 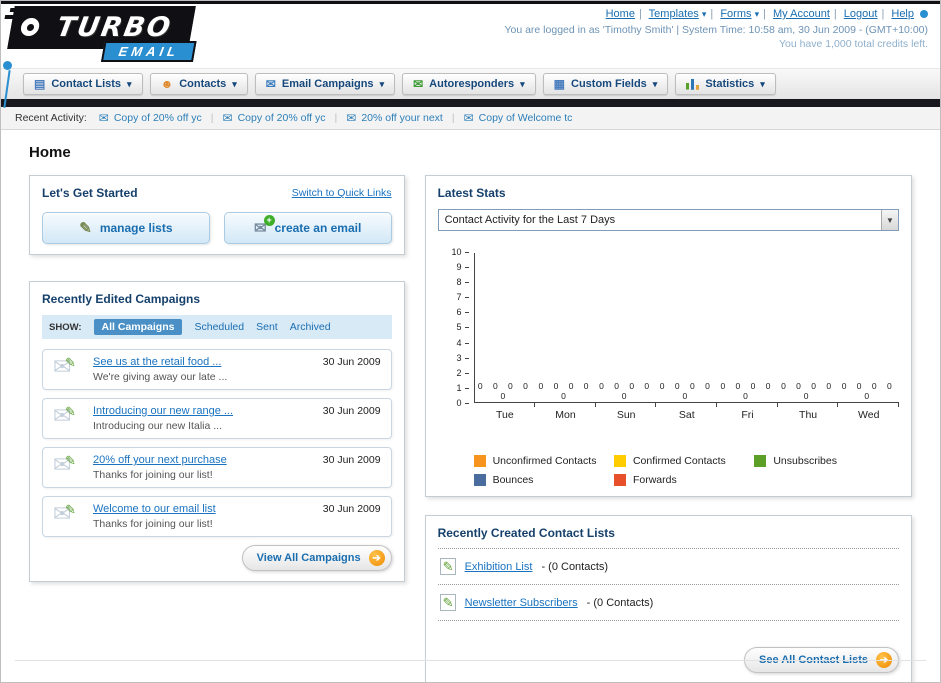 I want to click on link-logout: Logout, so click(x=861, y=14).